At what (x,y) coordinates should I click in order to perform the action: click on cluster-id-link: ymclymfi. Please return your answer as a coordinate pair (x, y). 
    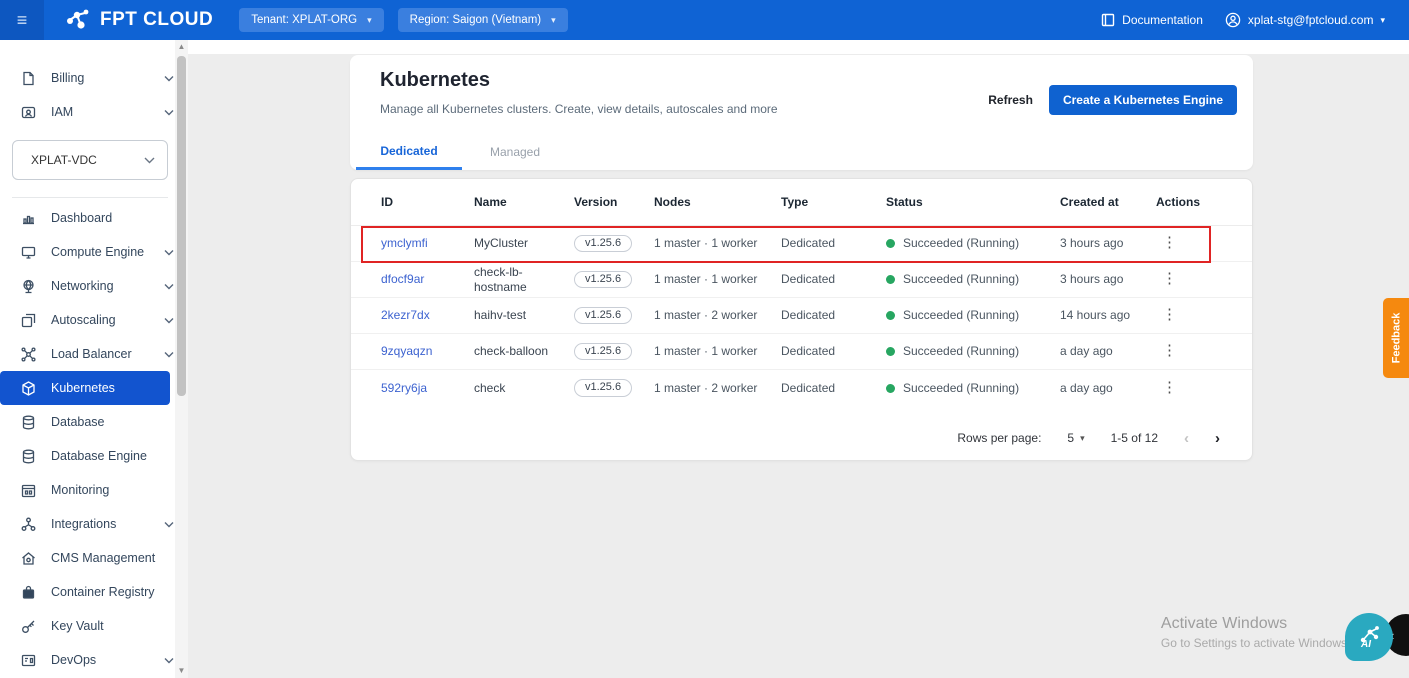
    Looking at the image, I should click on (404, 243).